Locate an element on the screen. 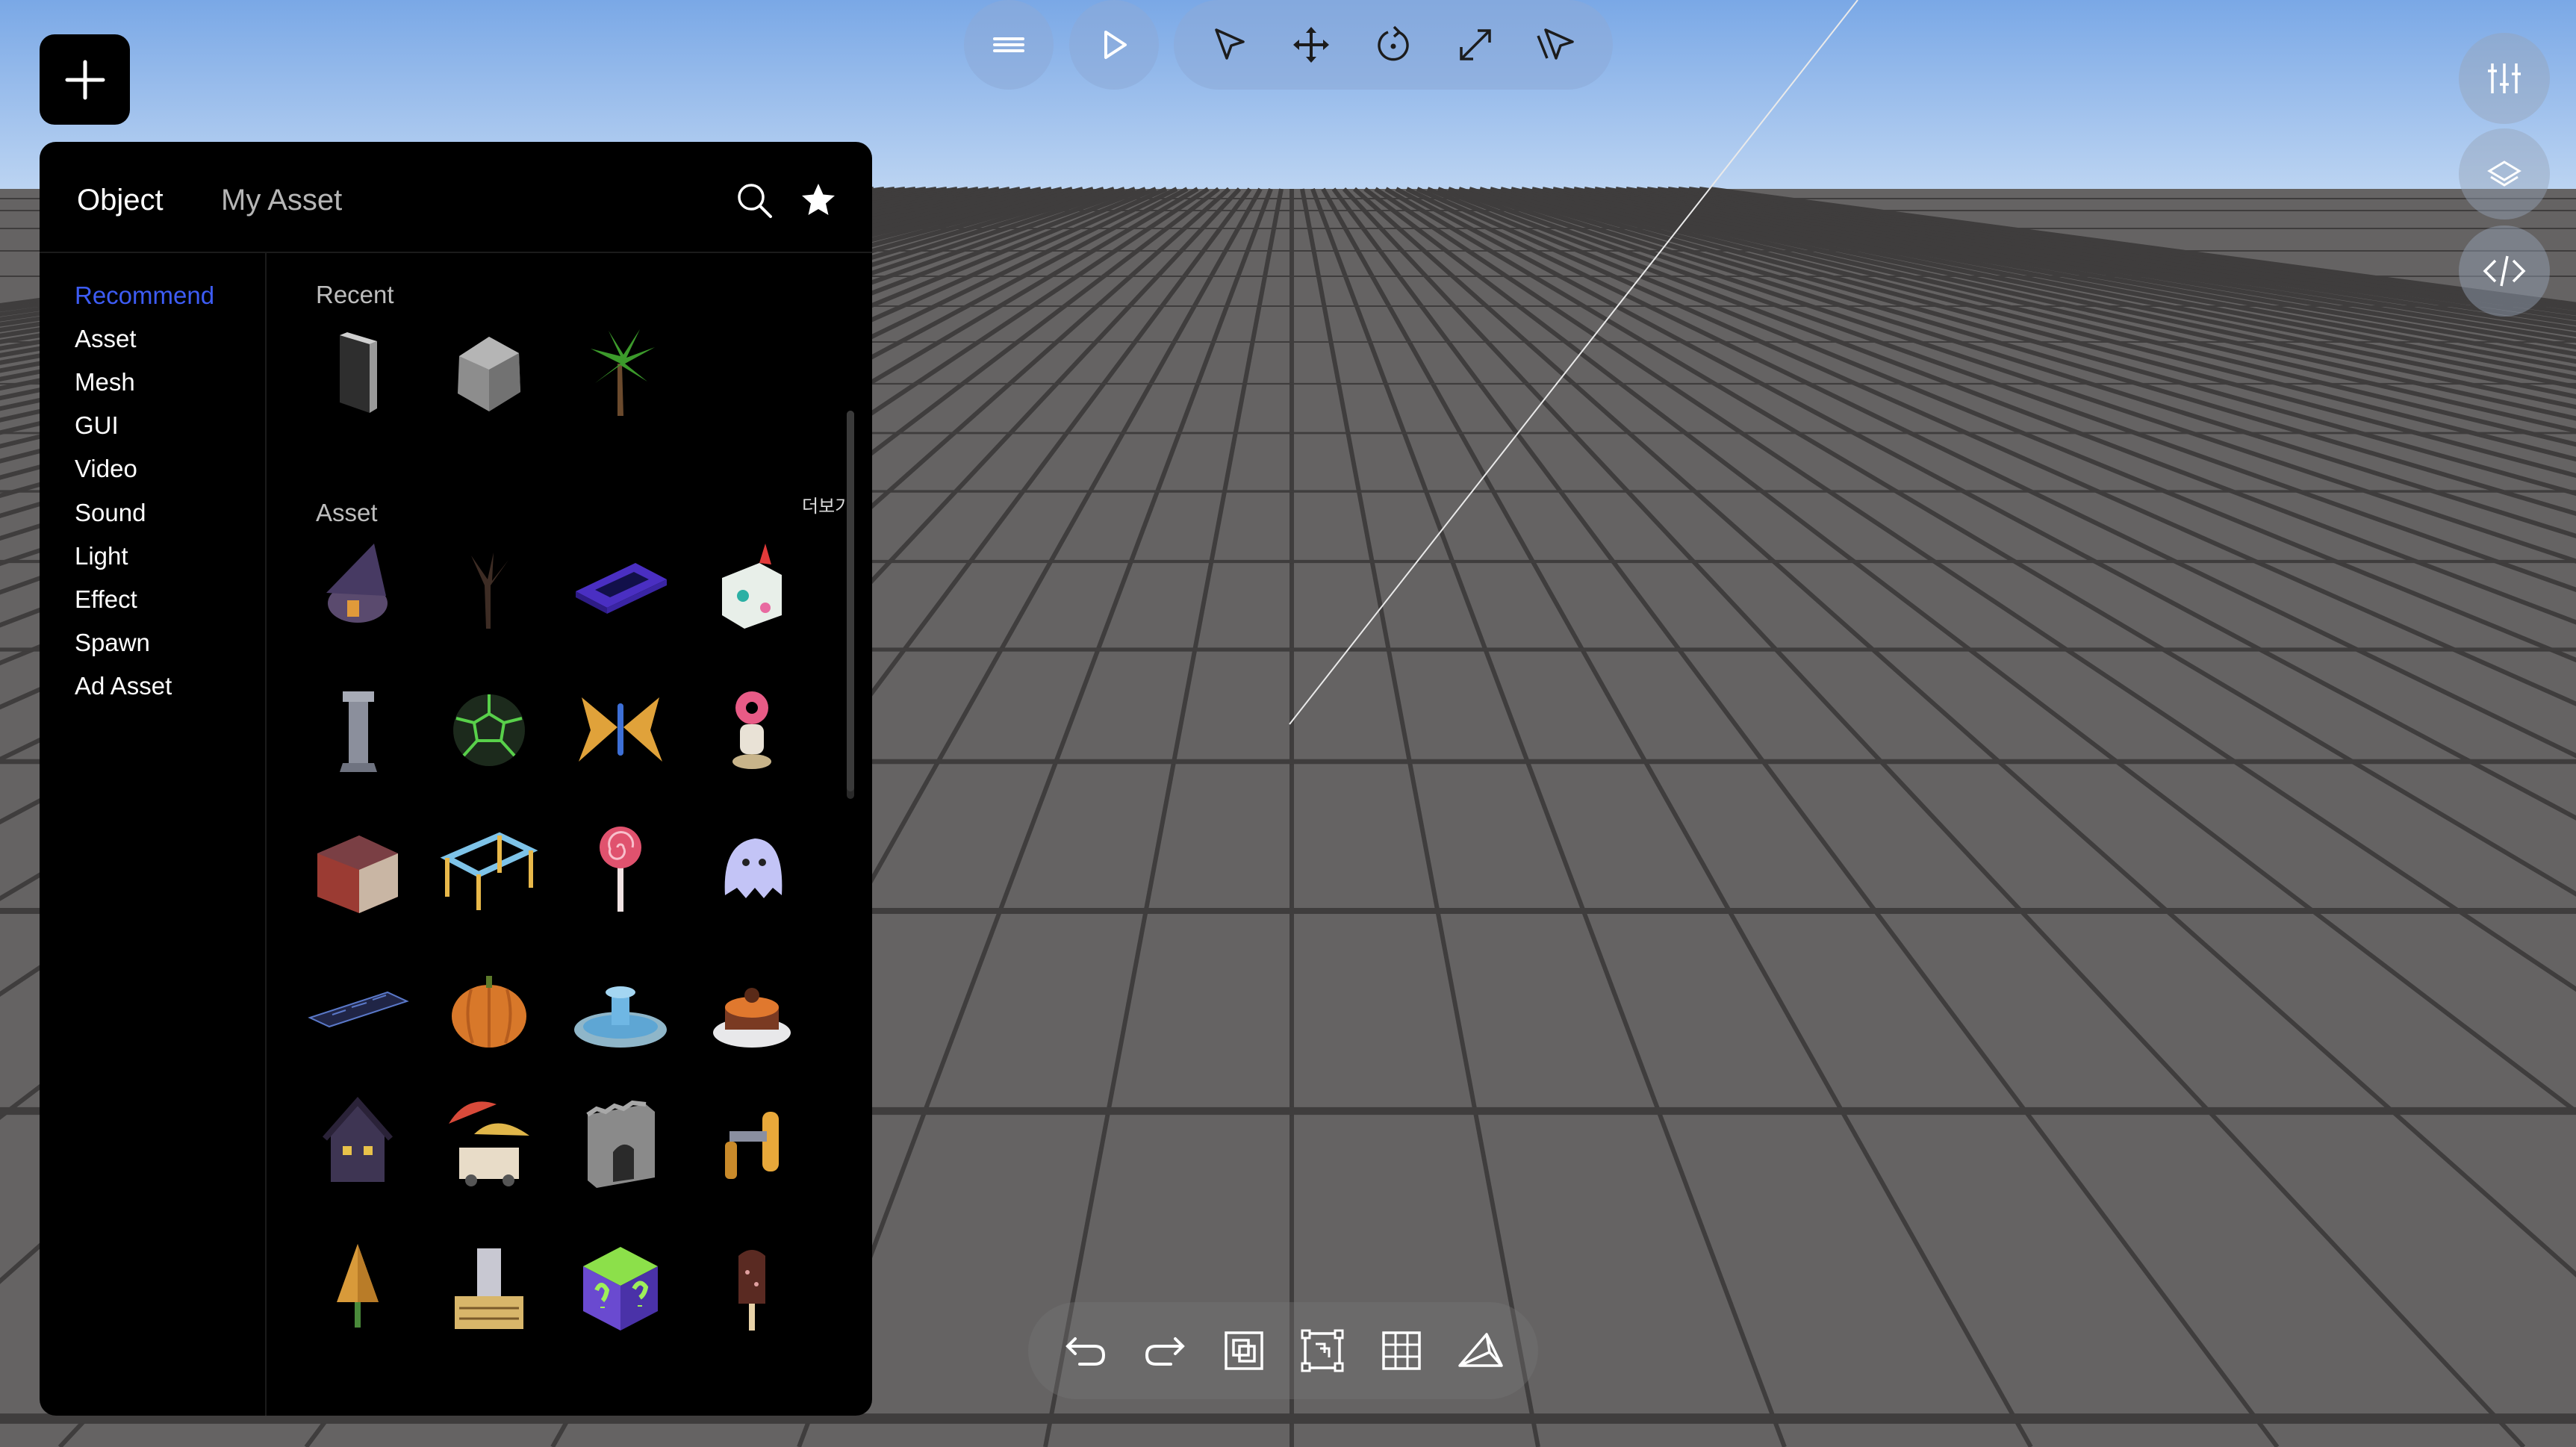 Image resolution: width=2576 pixels, height=1447 pixels. search-button is located at coordinates (754, 200).